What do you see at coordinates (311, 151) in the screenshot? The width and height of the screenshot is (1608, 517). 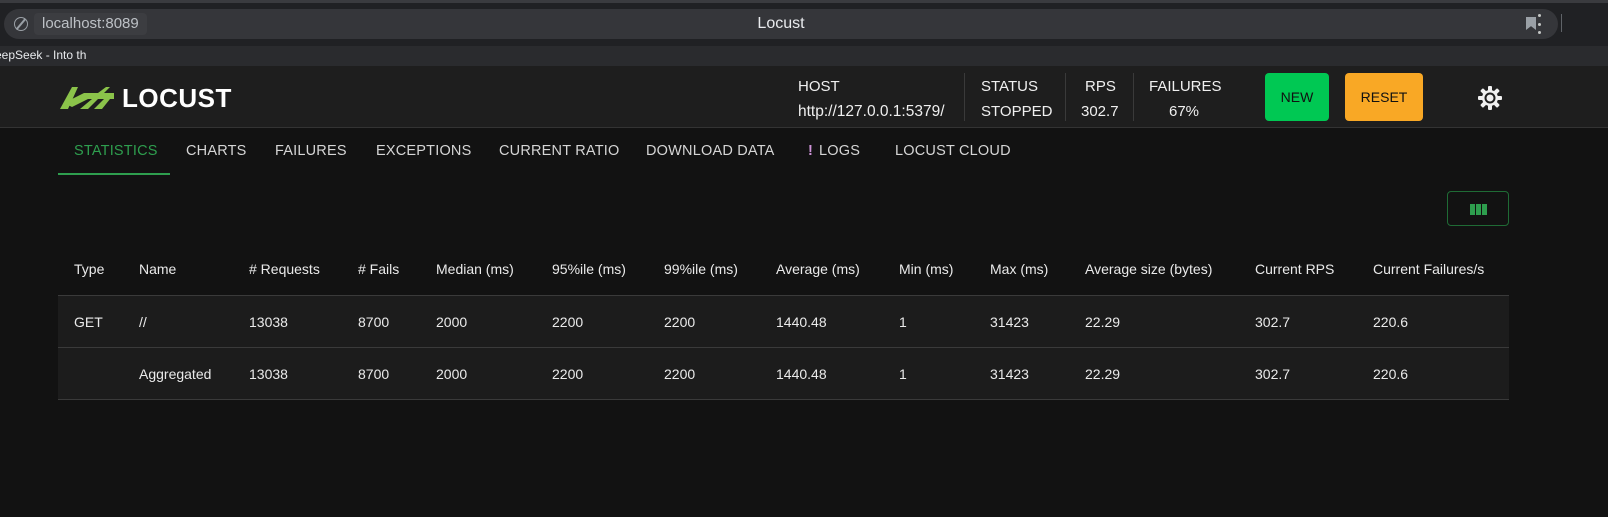 I see `tab-failures: FAILURES` at bounding box center [311, 151].